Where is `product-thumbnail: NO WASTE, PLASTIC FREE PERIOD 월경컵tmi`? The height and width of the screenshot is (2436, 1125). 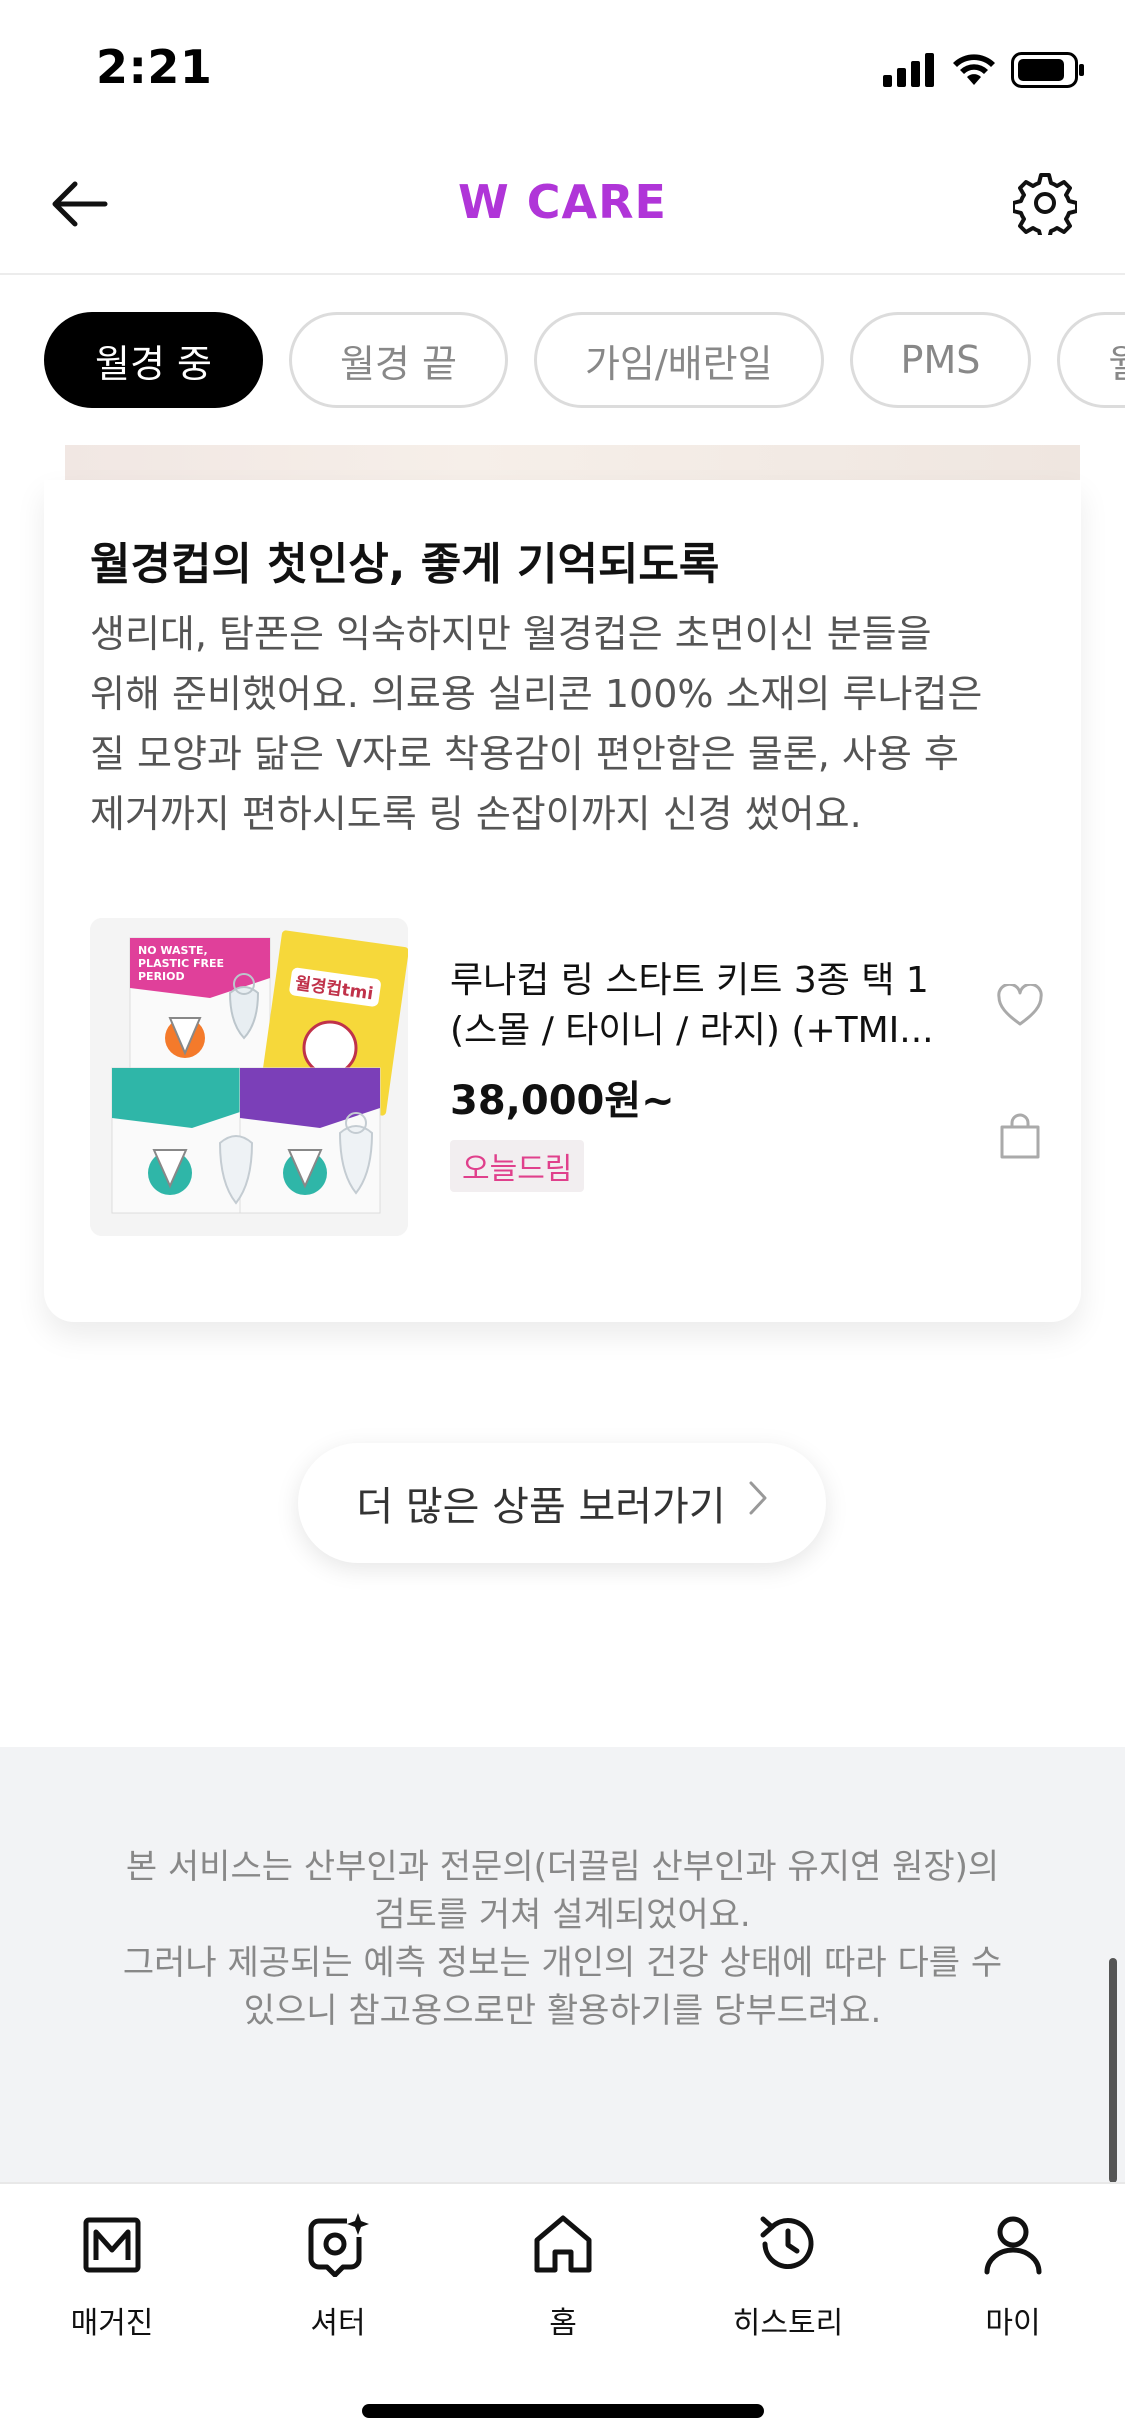
product-thumbnail: NO WASTE, PLASTIC FREE PERIOD 월경컵tmi is located at coordinates (249, 1077).